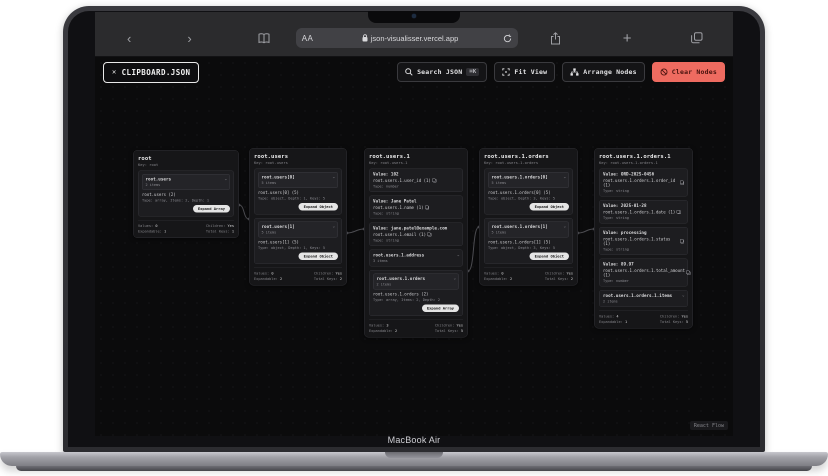  Describe the element at coordinates (410, 228) in the screenshot. I see `value-text: Value: jane.patel@example.com` at that location.